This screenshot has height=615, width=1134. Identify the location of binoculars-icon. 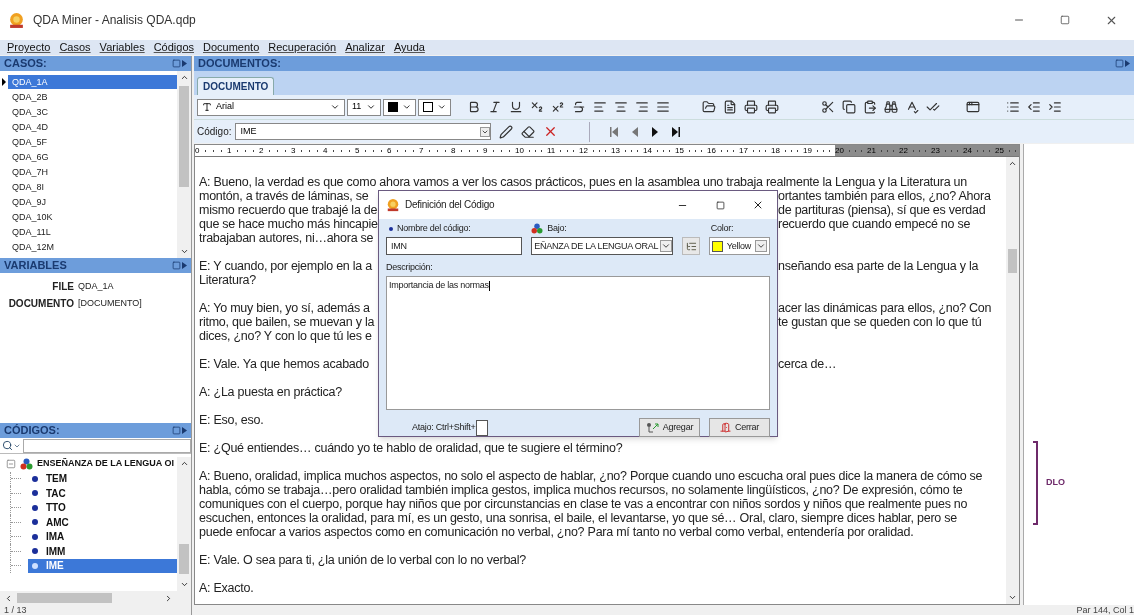
(891, 107).